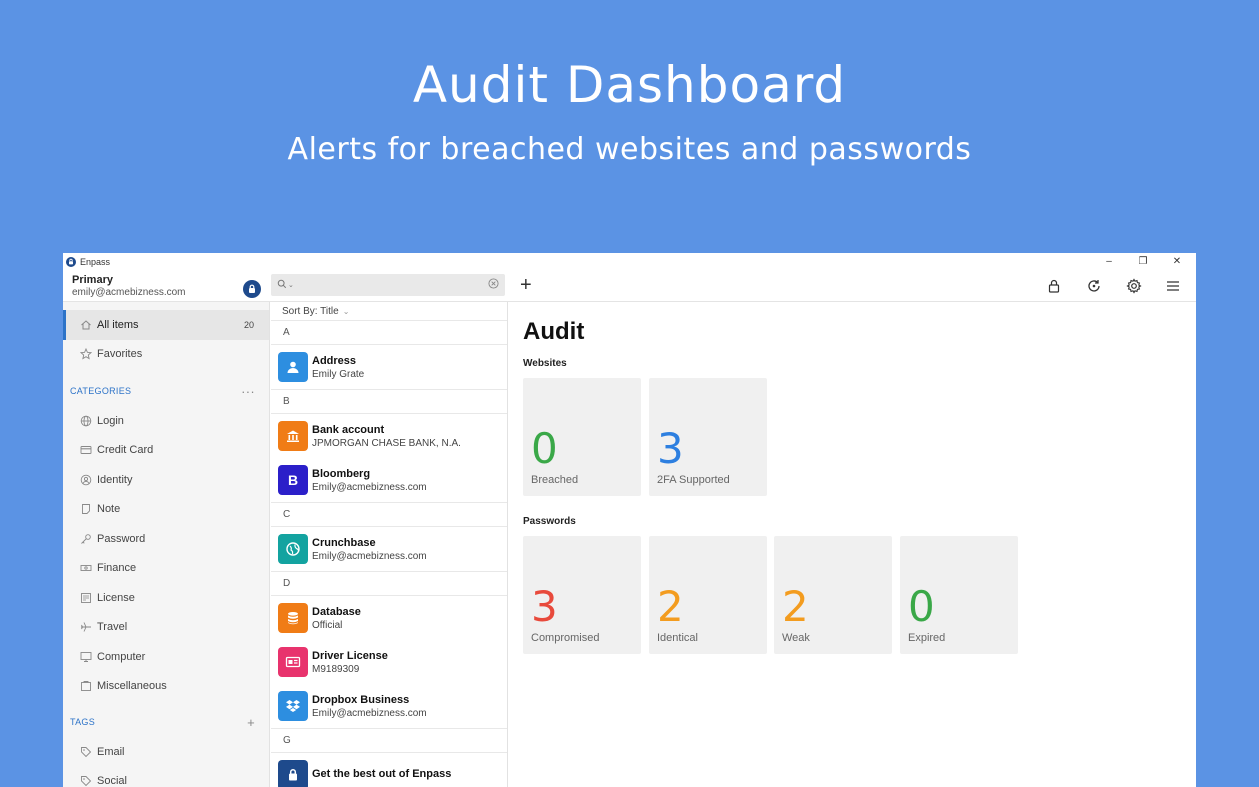 Image resolution: width=1259 pixels, height=787 pixels. Describe the element at coordinates (310, 311) in the screenshot. I see `sort-label: Sort By: Title` at that location.